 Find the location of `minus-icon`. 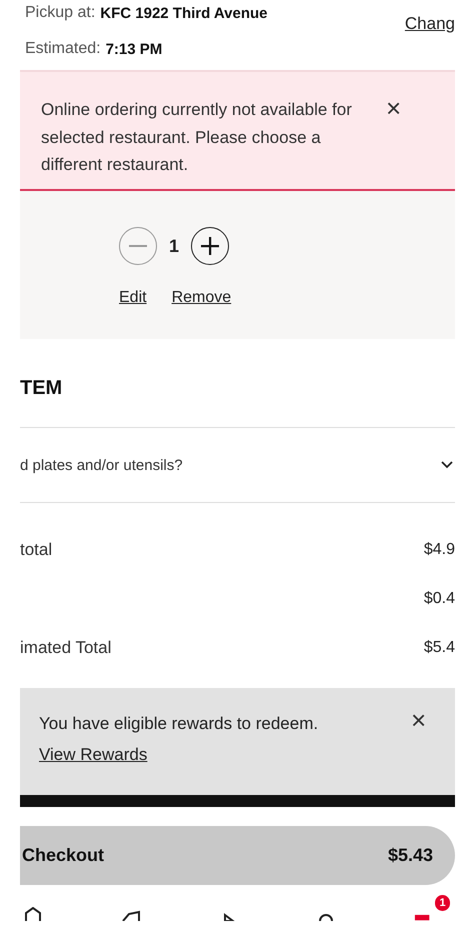

minus-icon is located at coordinates (138, 246).